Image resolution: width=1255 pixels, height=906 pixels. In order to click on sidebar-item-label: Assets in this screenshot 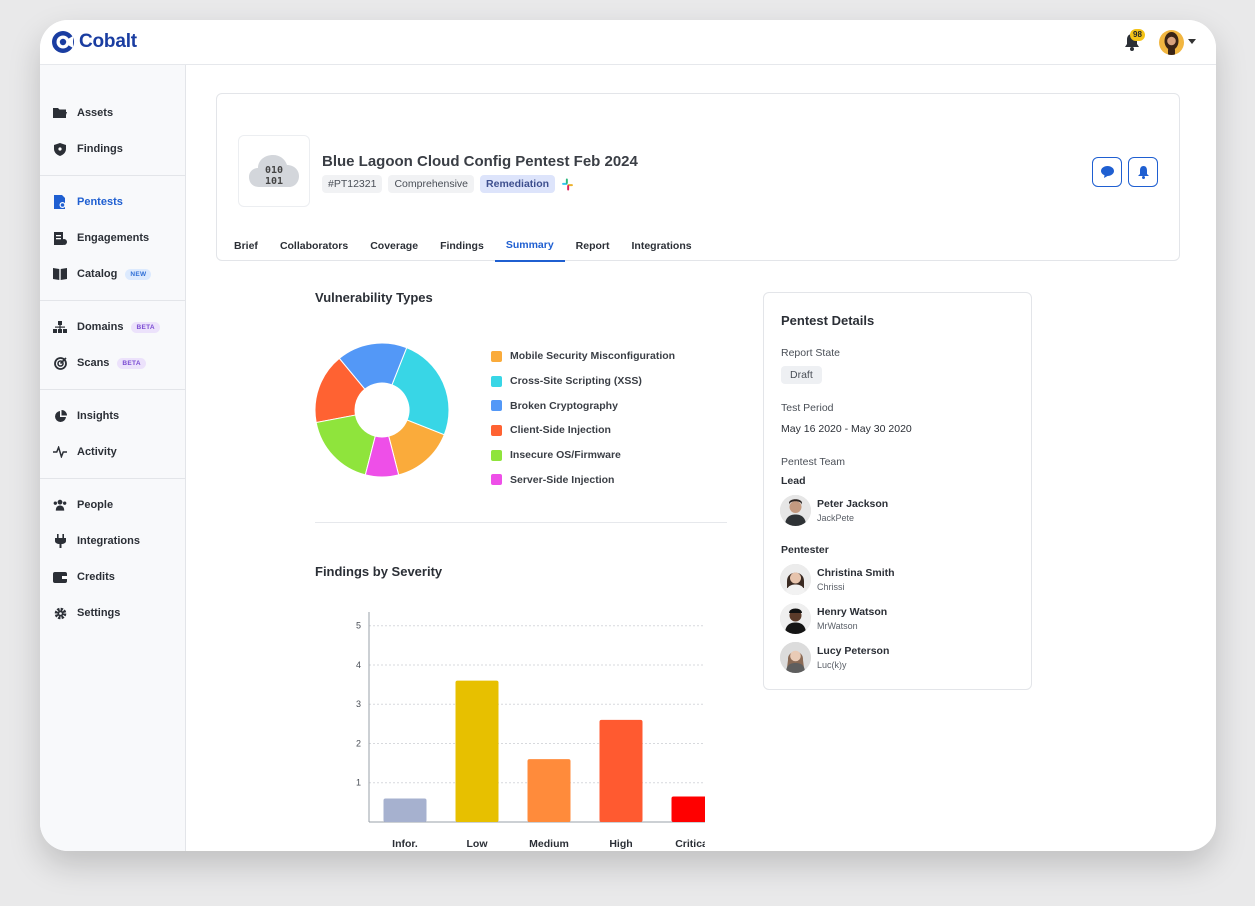, I will do `click(95, 113)`.